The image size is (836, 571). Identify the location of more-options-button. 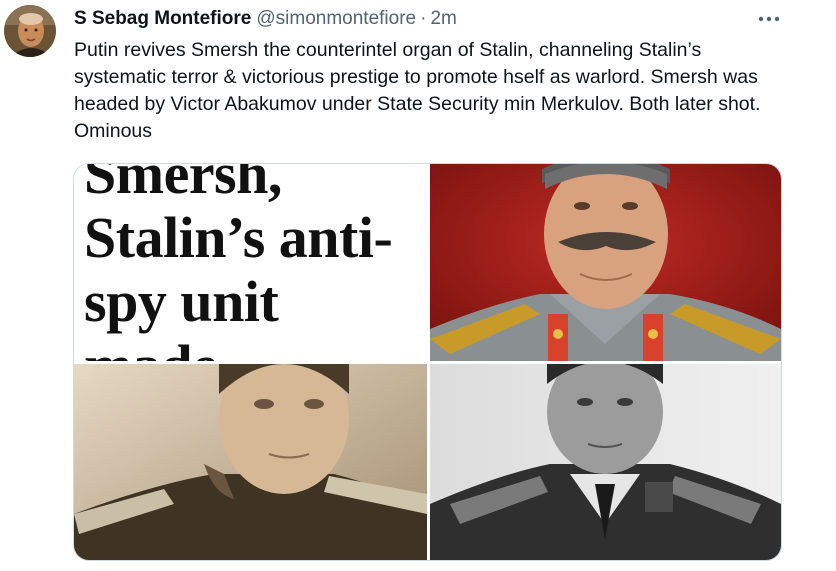
(769, 19).